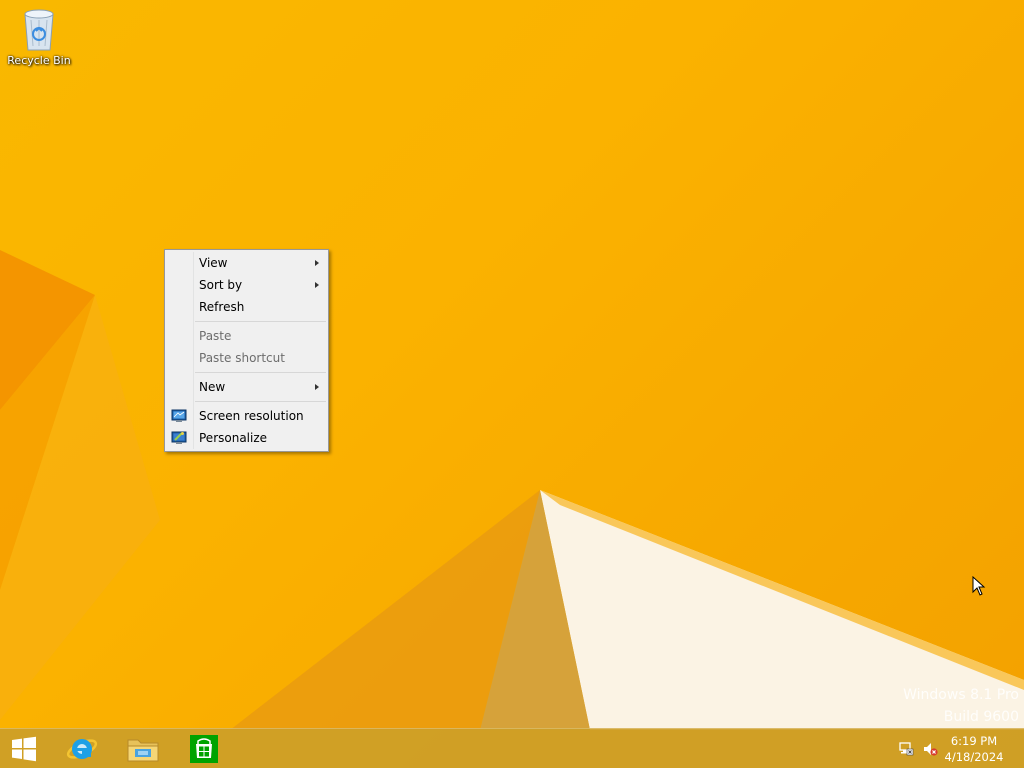 The height and width of the screenshot is (768, 1024). What do you see at coordinates (981, 717) in the screenshot?
I see `watermark-build: Build 9600` at bounding box center [981, 717].